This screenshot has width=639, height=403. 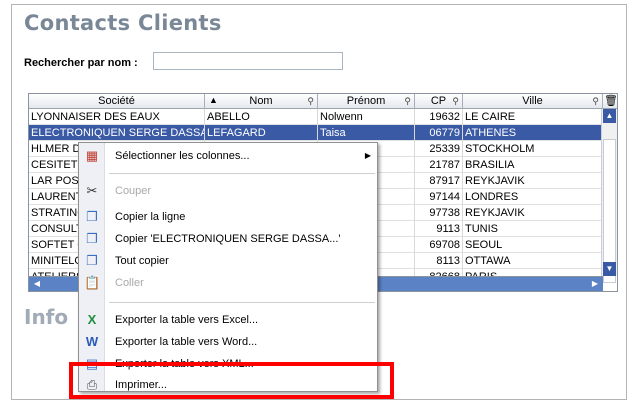 I want to click on menu-item-label: Copier la ligne, so click(x=150, y=217).